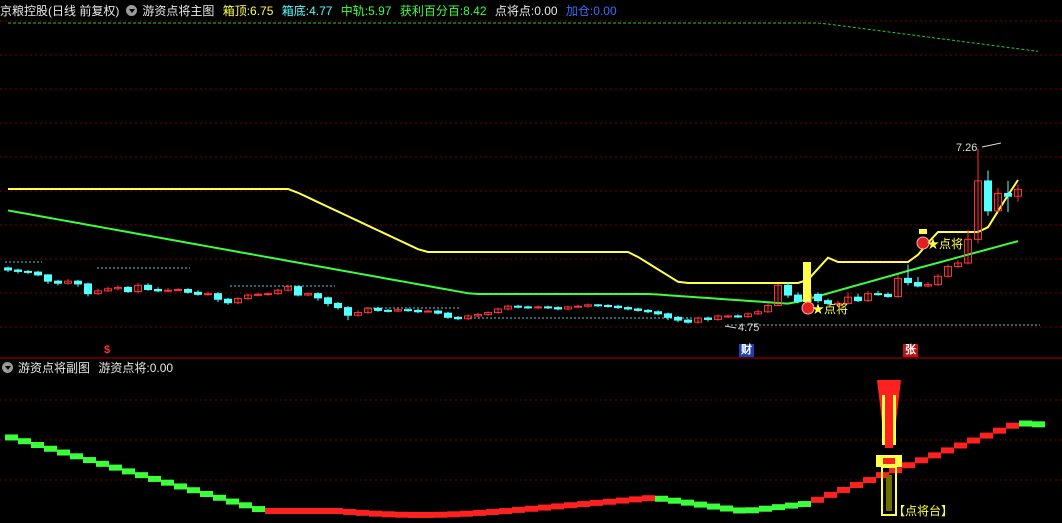 The image size is (1062, 523). What do you see at coordinates (161, 368) in the screenshot?
I see `sub-value: 0.00` at bounding box center [161, 368].